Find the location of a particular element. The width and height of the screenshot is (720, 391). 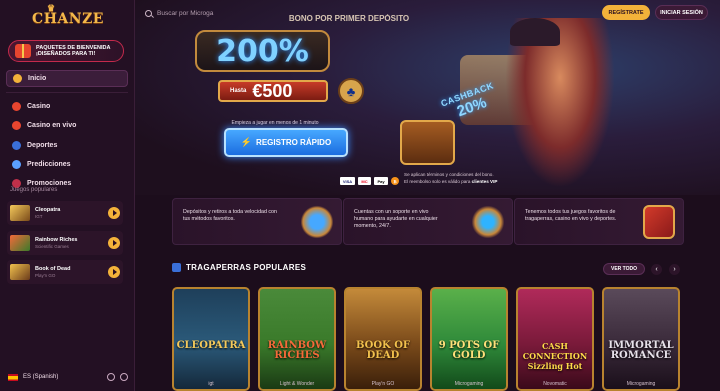

popular-game-item: Cleopatra IGT is located at coordinates (65, 213).